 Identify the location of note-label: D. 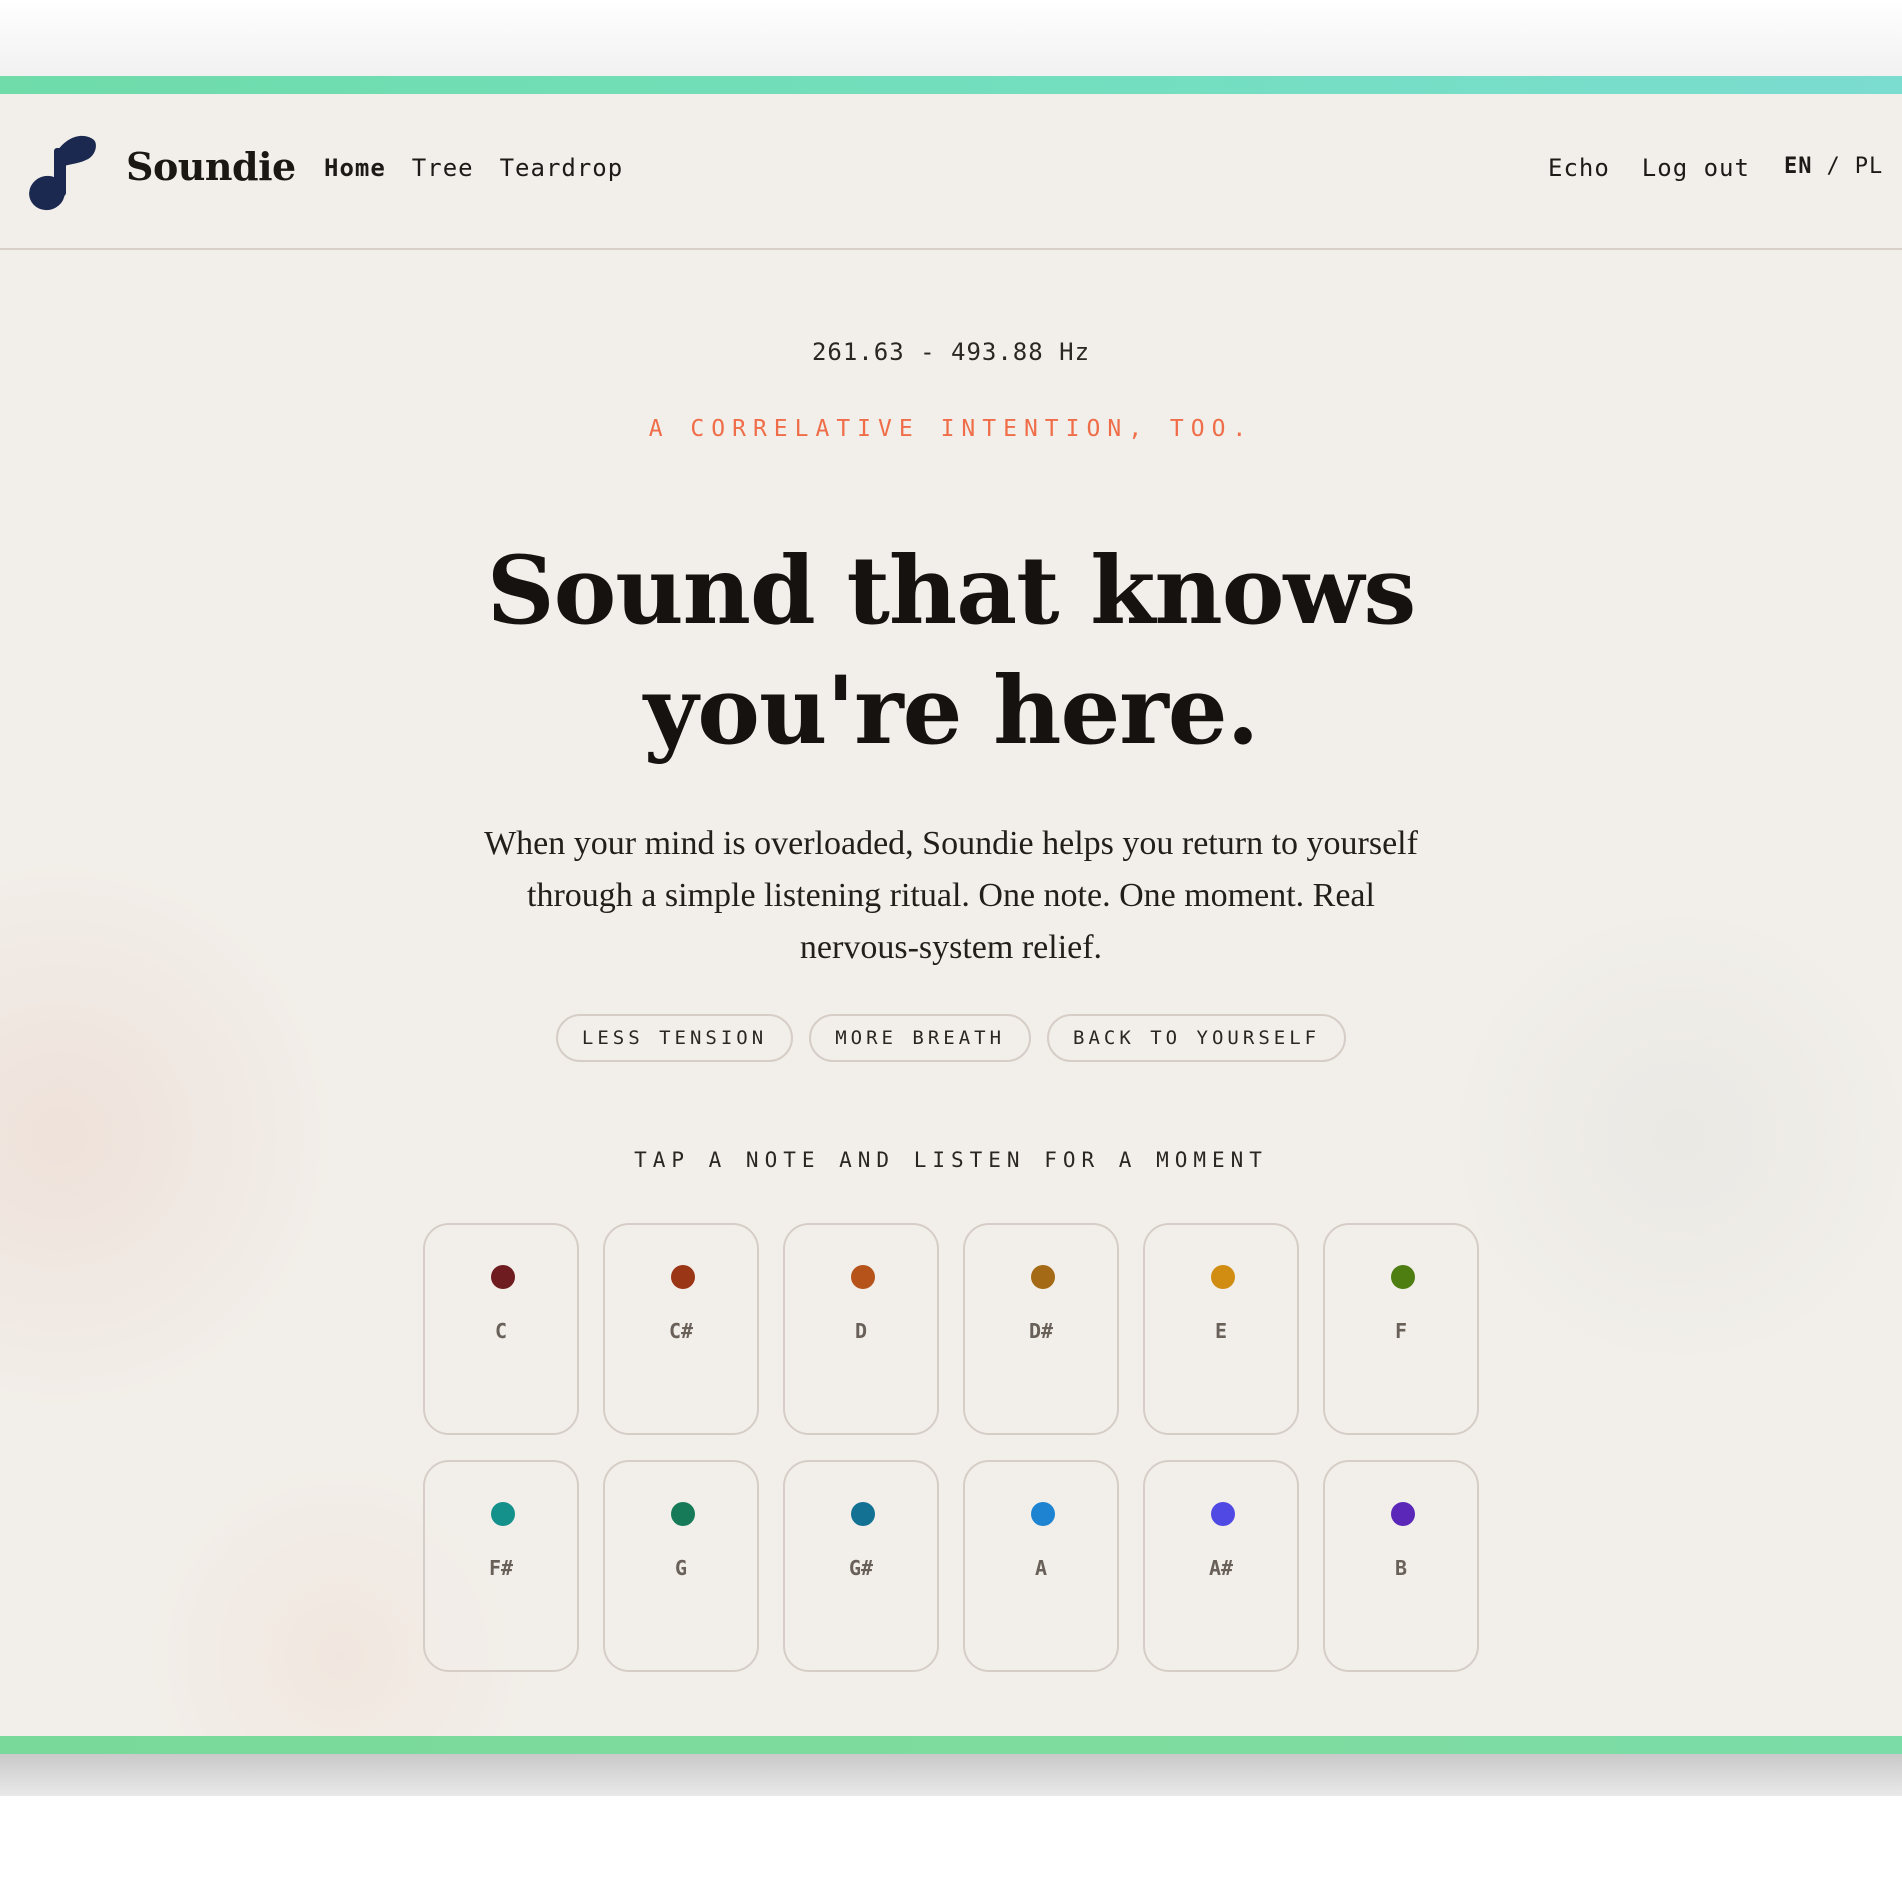
(861, 1331).